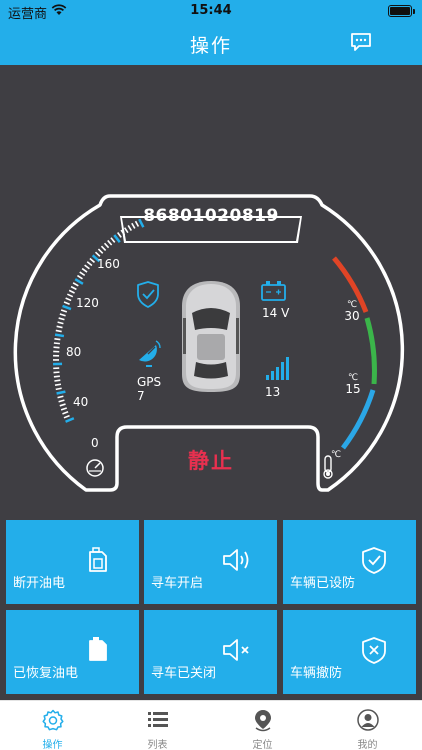 The width and height of the screenshot is (422, 750). What do you see at coordinates (87, 303) in the screenshot?
I see `speed-label-120: 120` at bounding box center [87, 303].